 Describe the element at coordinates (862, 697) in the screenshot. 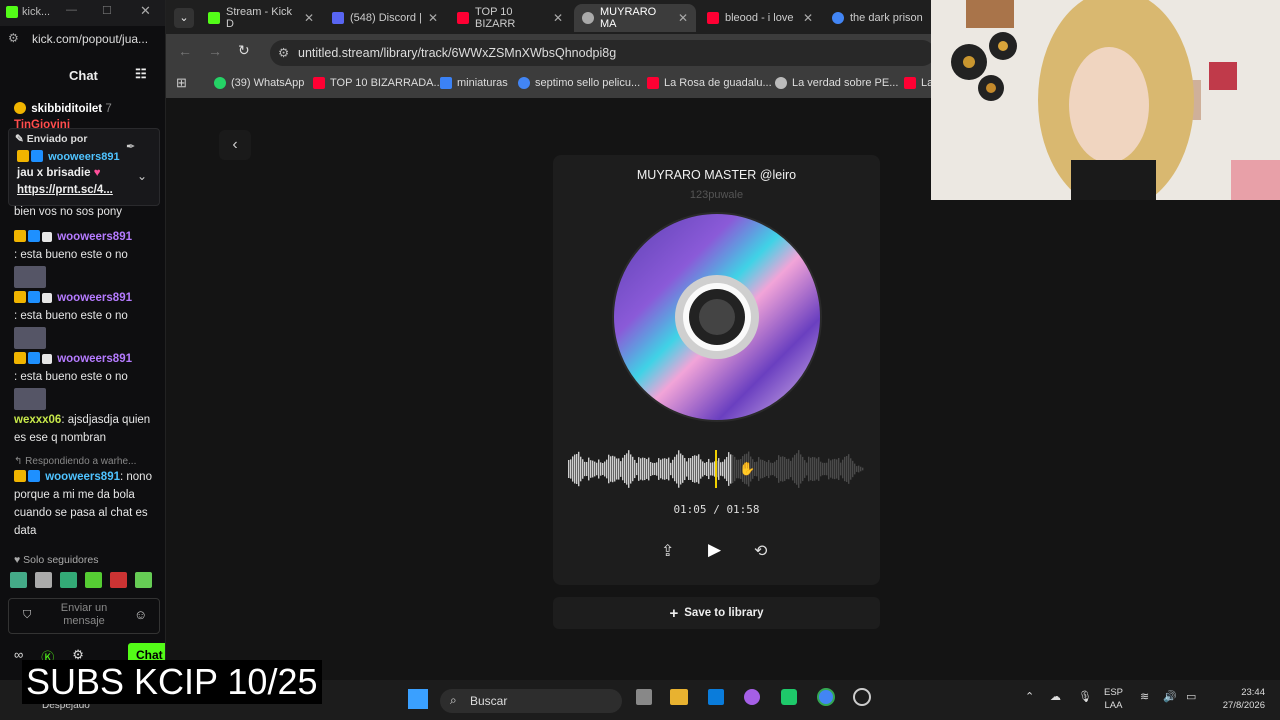

I see `obs-icon` at that location.